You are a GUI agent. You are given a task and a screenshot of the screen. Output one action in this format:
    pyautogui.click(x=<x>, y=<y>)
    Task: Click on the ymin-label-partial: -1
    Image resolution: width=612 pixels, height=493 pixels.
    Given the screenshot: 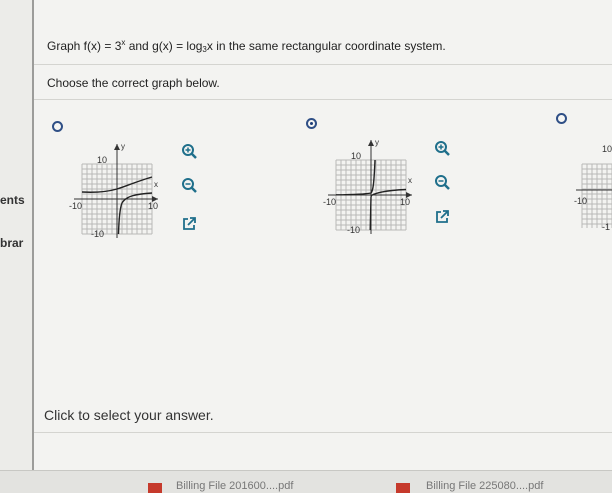 What is the action you would take?
    pyautogui.click(x=606, y=226)
    